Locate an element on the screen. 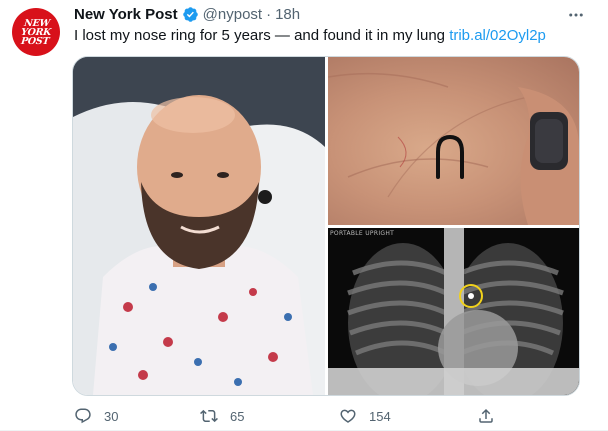 The image size is (608, 431). tweet-header: New York Post @nypost · 18h is located at coordinates (187, 14).